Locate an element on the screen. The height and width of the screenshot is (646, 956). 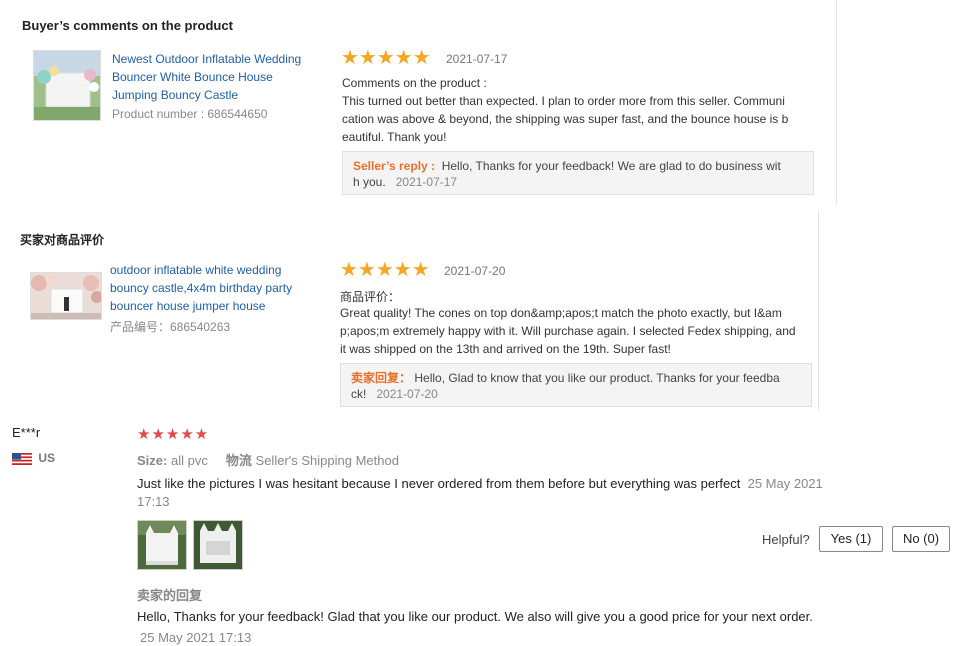
comment-label: Comments on the product : is located at coordinates (414, 83).